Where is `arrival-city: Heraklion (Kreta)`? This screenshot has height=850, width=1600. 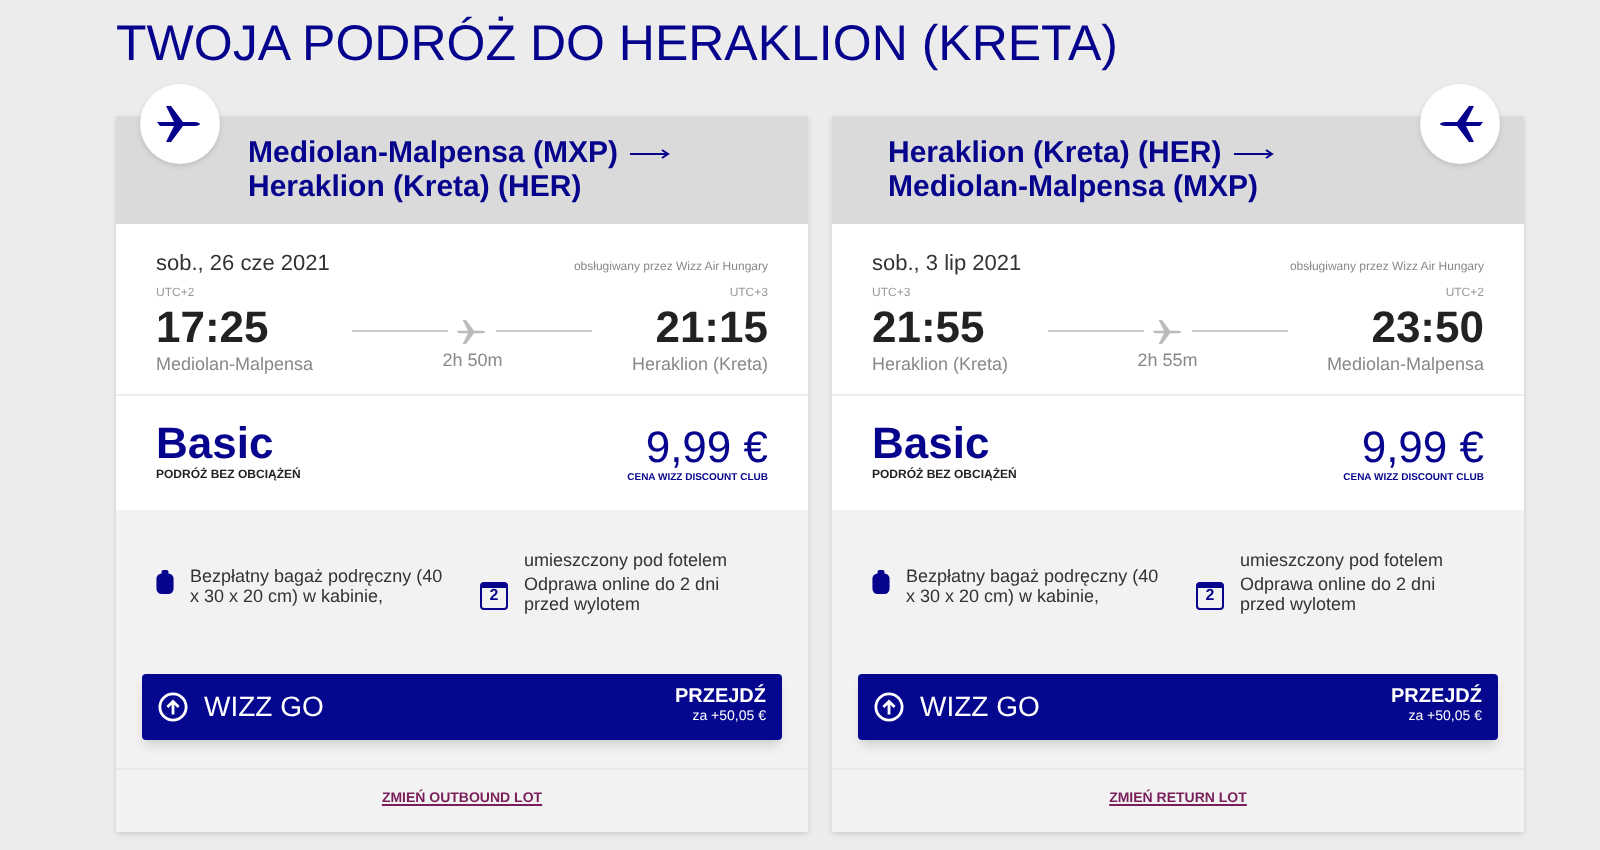
arrival-city: Heraklion (Kreta) is located at coordinates (699, 364).